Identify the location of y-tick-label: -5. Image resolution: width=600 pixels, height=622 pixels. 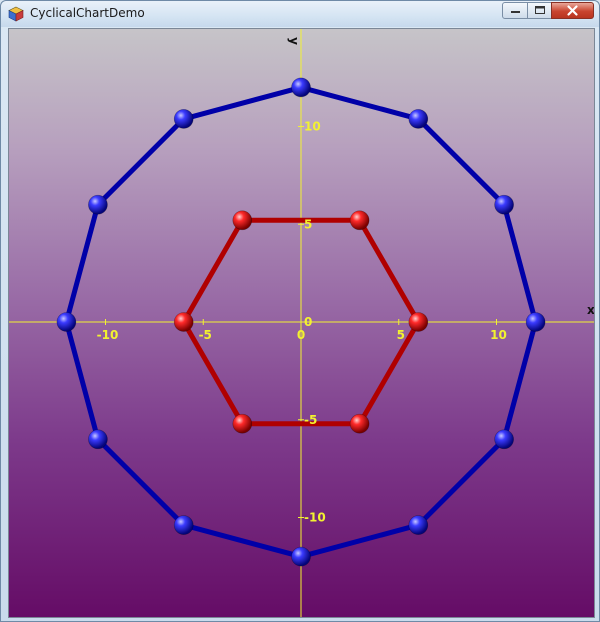
(310, 420).